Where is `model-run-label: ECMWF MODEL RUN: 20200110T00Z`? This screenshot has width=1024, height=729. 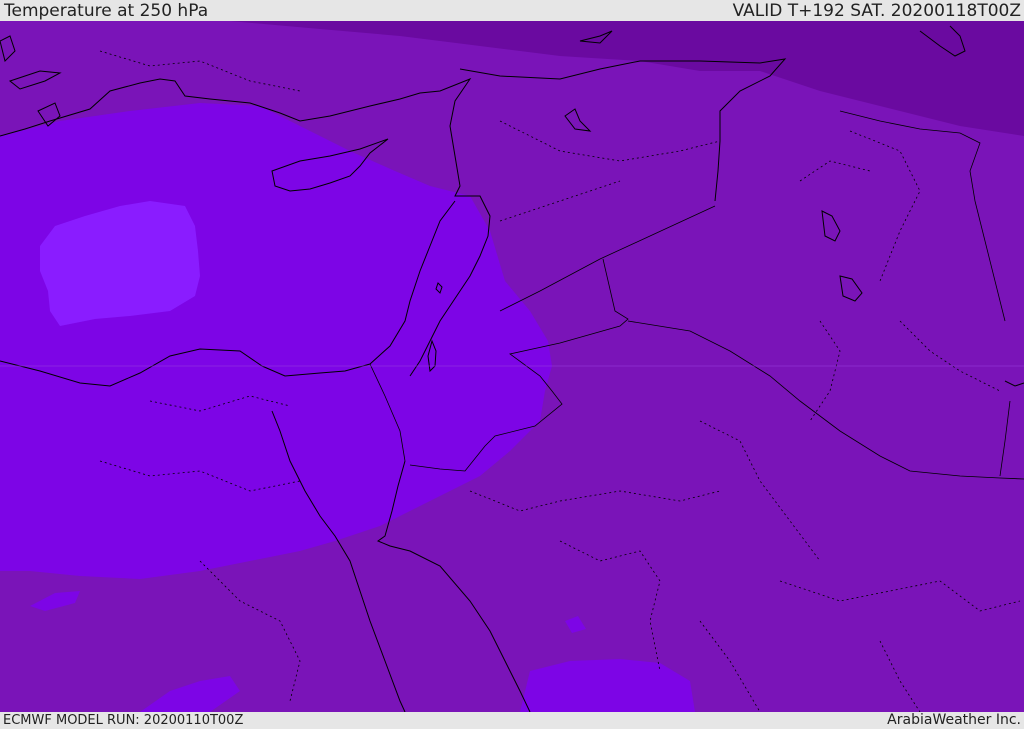
model-run-label: ECMWF MODEL RUN: 20200110T00Z is located at coordinates (123, 720).